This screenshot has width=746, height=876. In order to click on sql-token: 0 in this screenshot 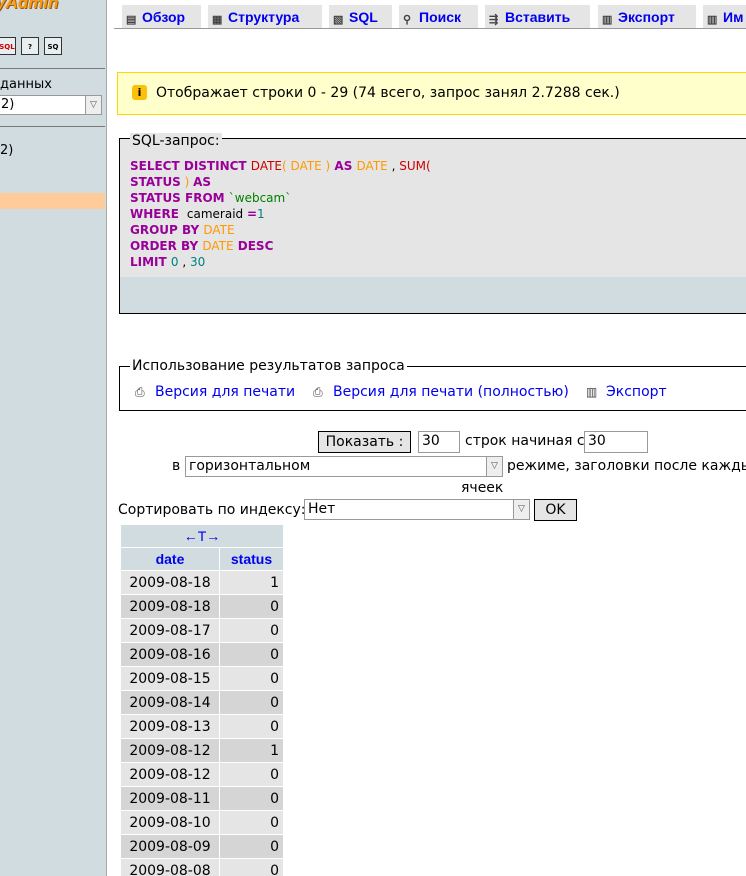, I will do `click(174, 262)`.